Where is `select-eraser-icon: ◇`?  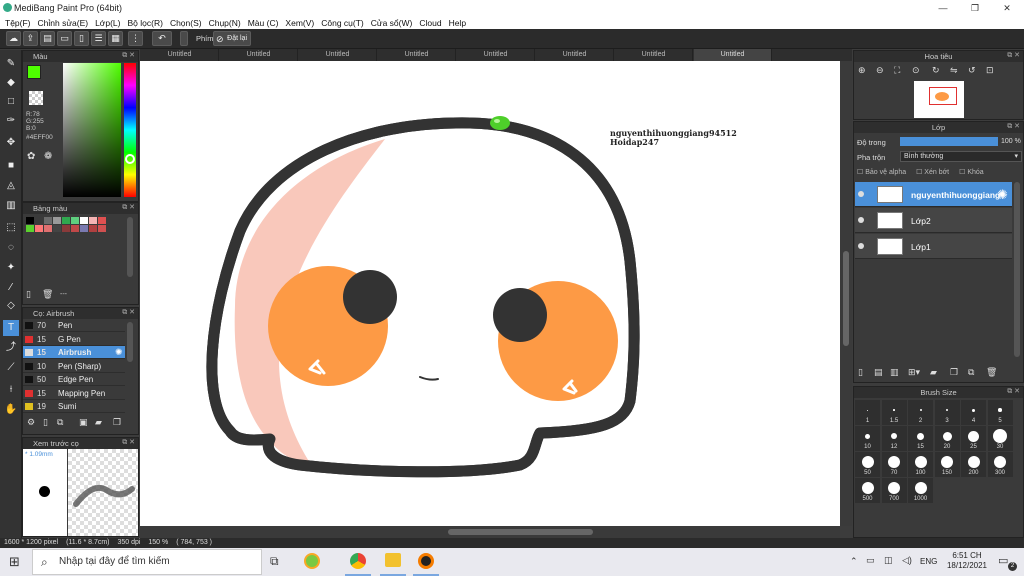 select-eraser-icon: ◇ is located at coordinates (11, 306).